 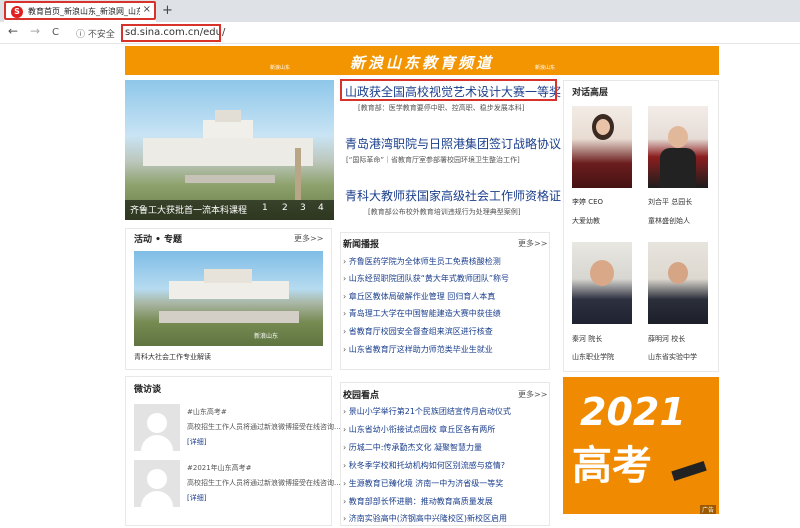 I want to click on microtalk-link-1: [详细], so click(x=196, y=442).